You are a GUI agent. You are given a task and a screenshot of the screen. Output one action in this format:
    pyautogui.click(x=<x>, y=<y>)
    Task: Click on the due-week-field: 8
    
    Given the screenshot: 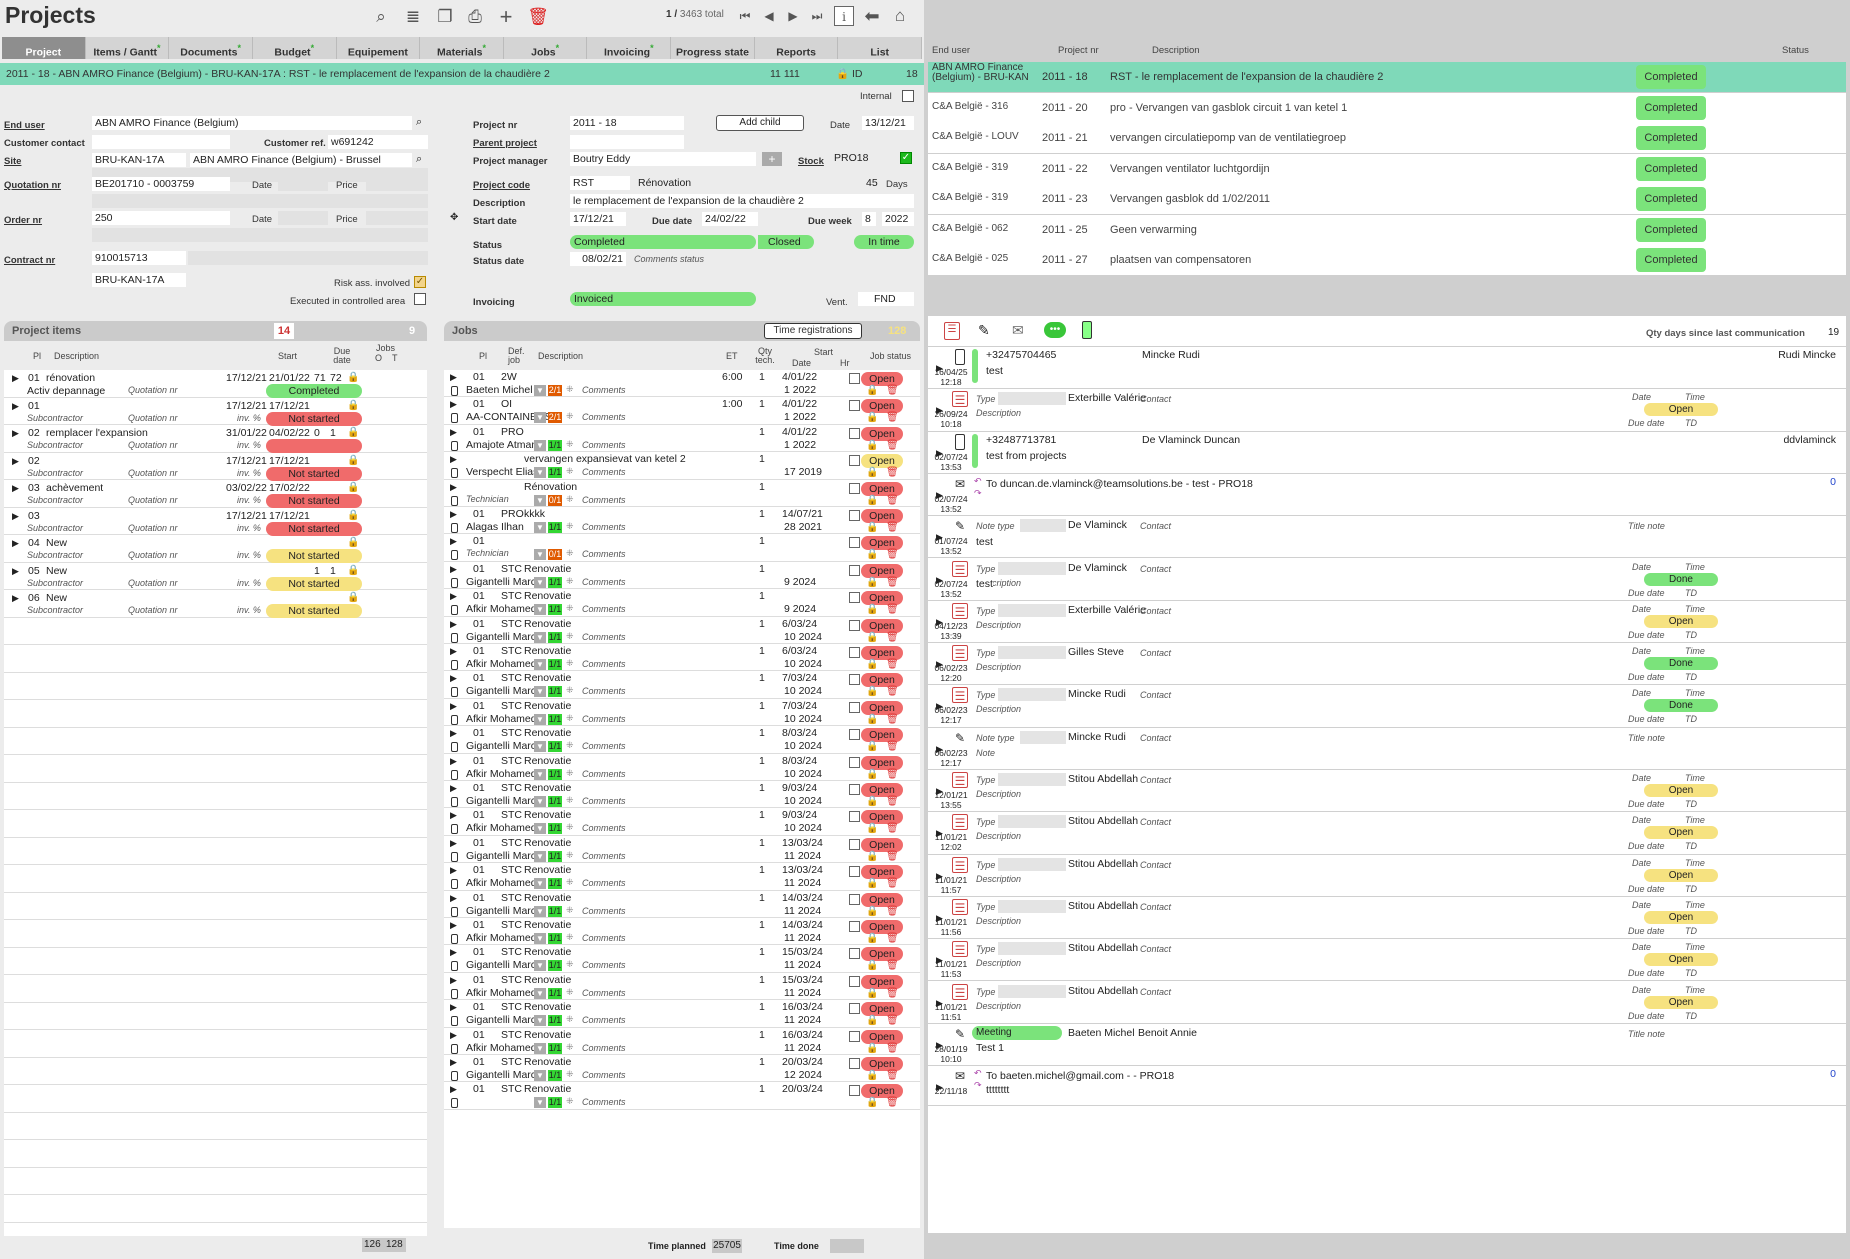 What is the action you would take?
    pyautogui.click(x=869, y=219)
    